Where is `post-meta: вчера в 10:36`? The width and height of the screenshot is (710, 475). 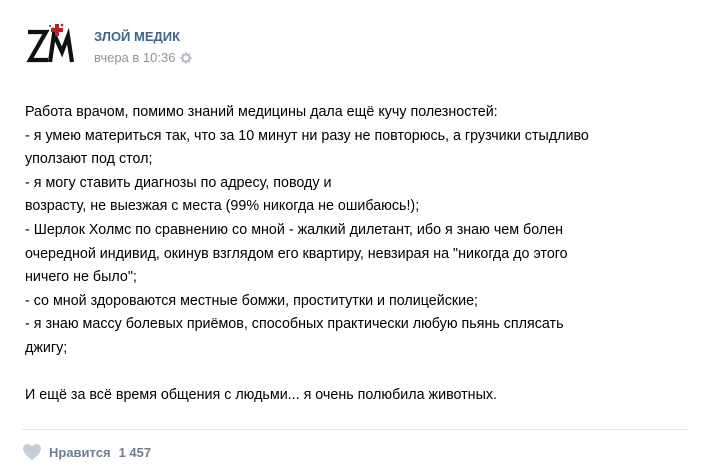 post-meta: вчера в 10:36 is located at coordinates (143, 57).